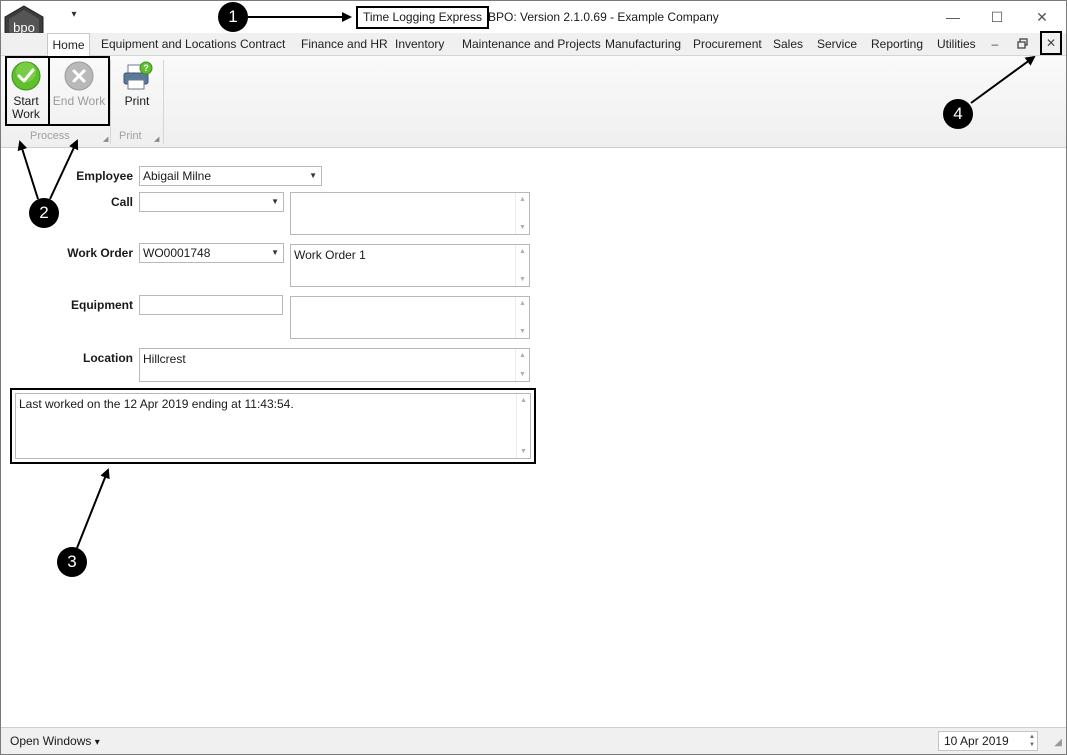 The width and height of the screenshot is (1067, 755). Describe the element at coordinates (74, 14) in the screenshot. I see `quick-access-dropdown: ▾` at that location.